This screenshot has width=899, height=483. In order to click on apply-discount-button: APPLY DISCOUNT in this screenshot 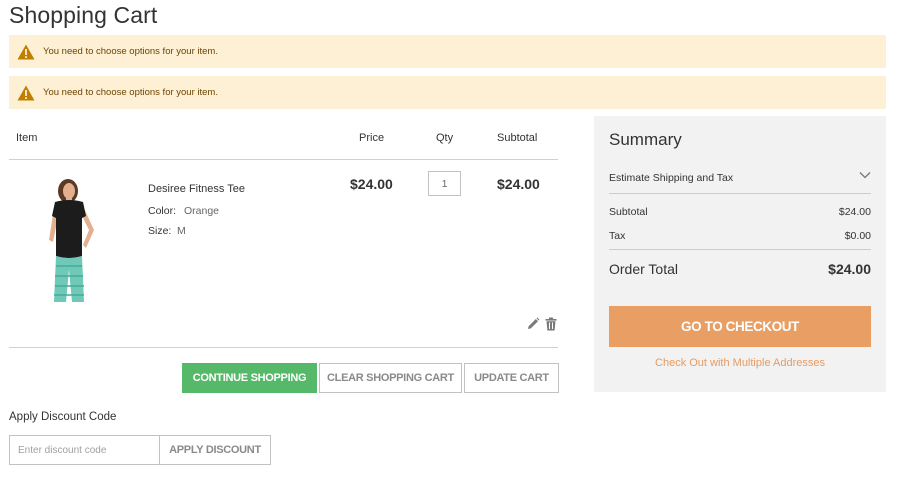, I will do `click(215, 450)`.